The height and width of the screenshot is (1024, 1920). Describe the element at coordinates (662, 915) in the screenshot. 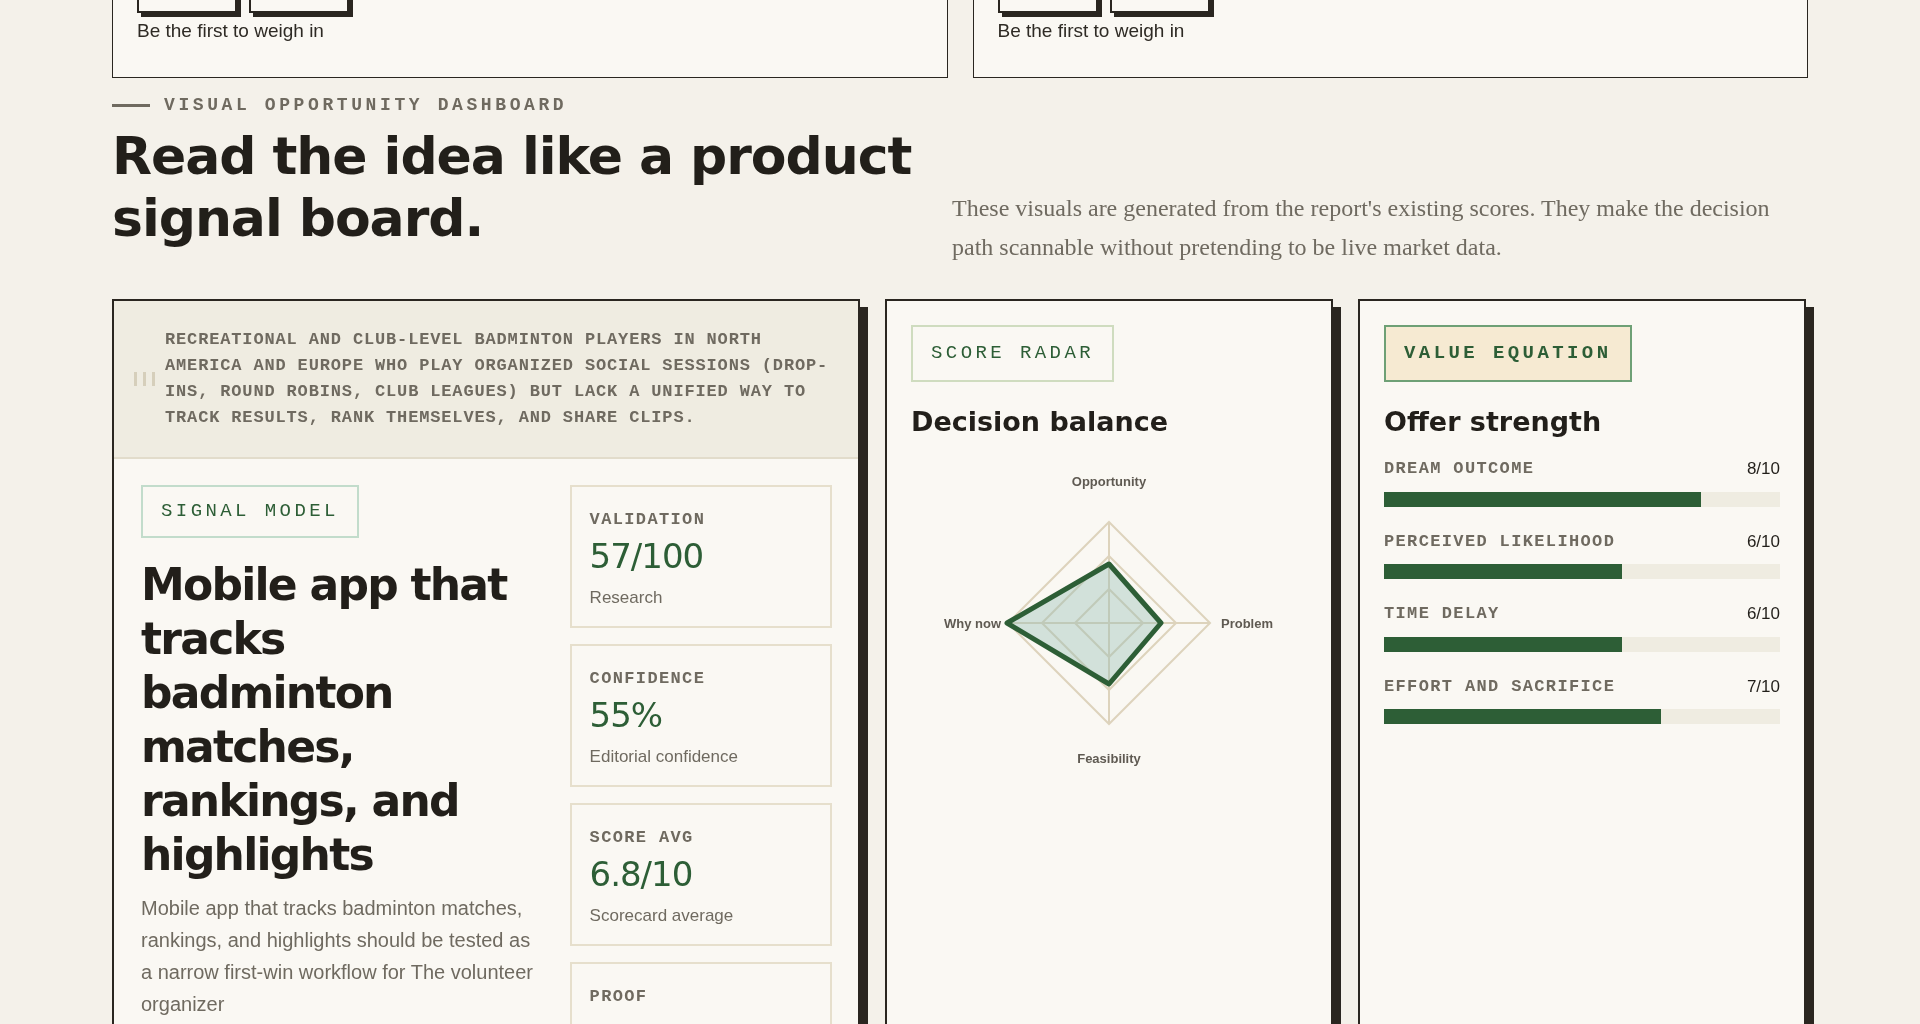

I see `metric-caption: Scorecard average` at that location.